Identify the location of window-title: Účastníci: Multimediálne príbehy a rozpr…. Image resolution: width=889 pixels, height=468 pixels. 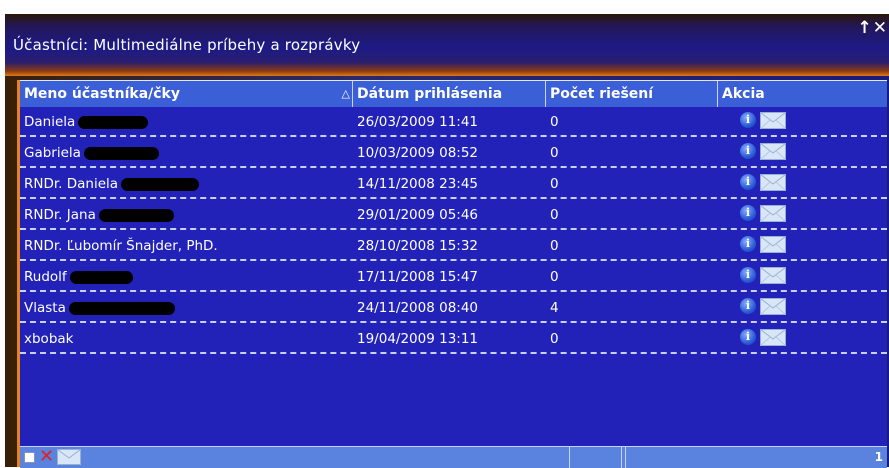
(187, 45).